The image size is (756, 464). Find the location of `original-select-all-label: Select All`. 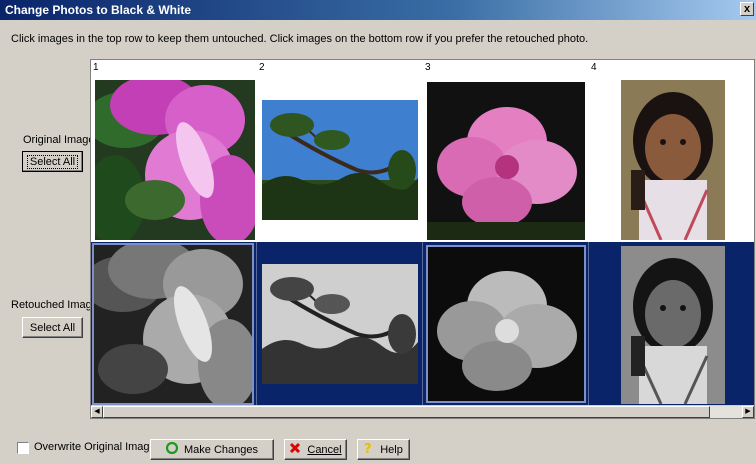

original-select-all-label: Select All is located at coordinates (52, 161).